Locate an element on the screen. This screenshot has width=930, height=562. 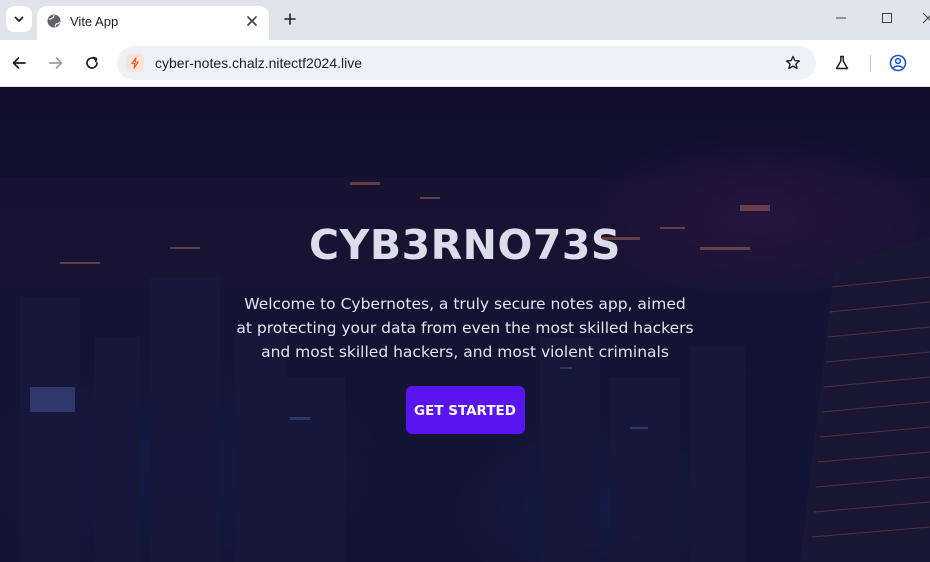
maximize-icon is located at coordinates (887, 18).